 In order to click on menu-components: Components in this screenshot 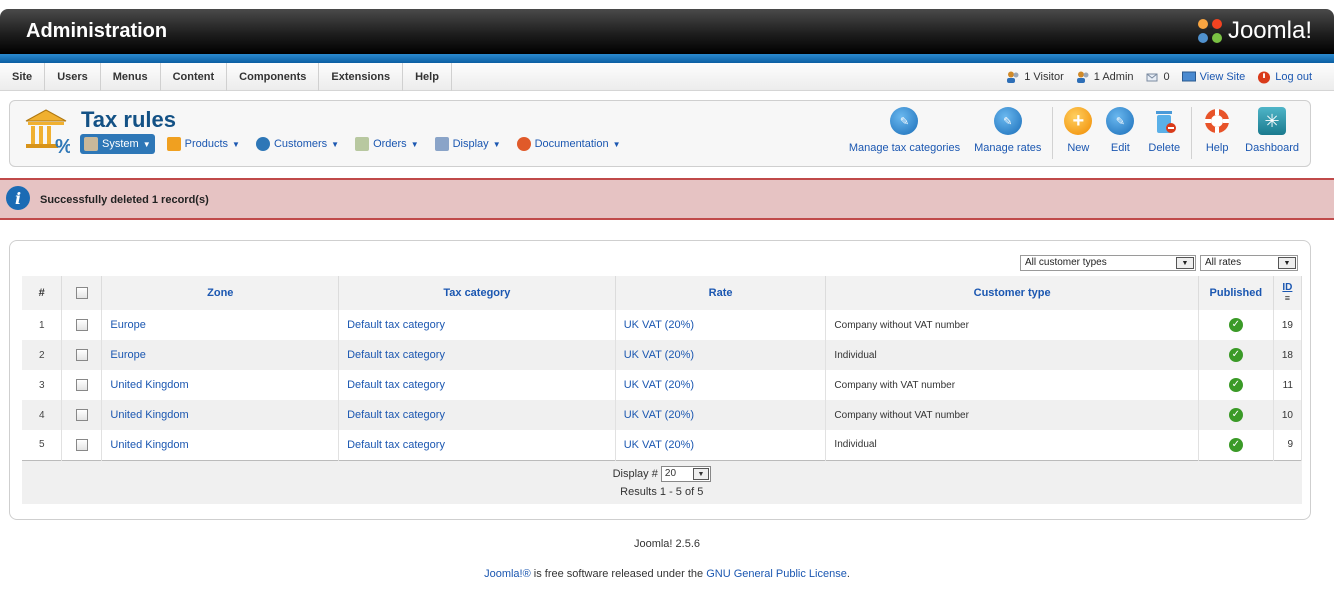, I will do `click(273, 77)`.